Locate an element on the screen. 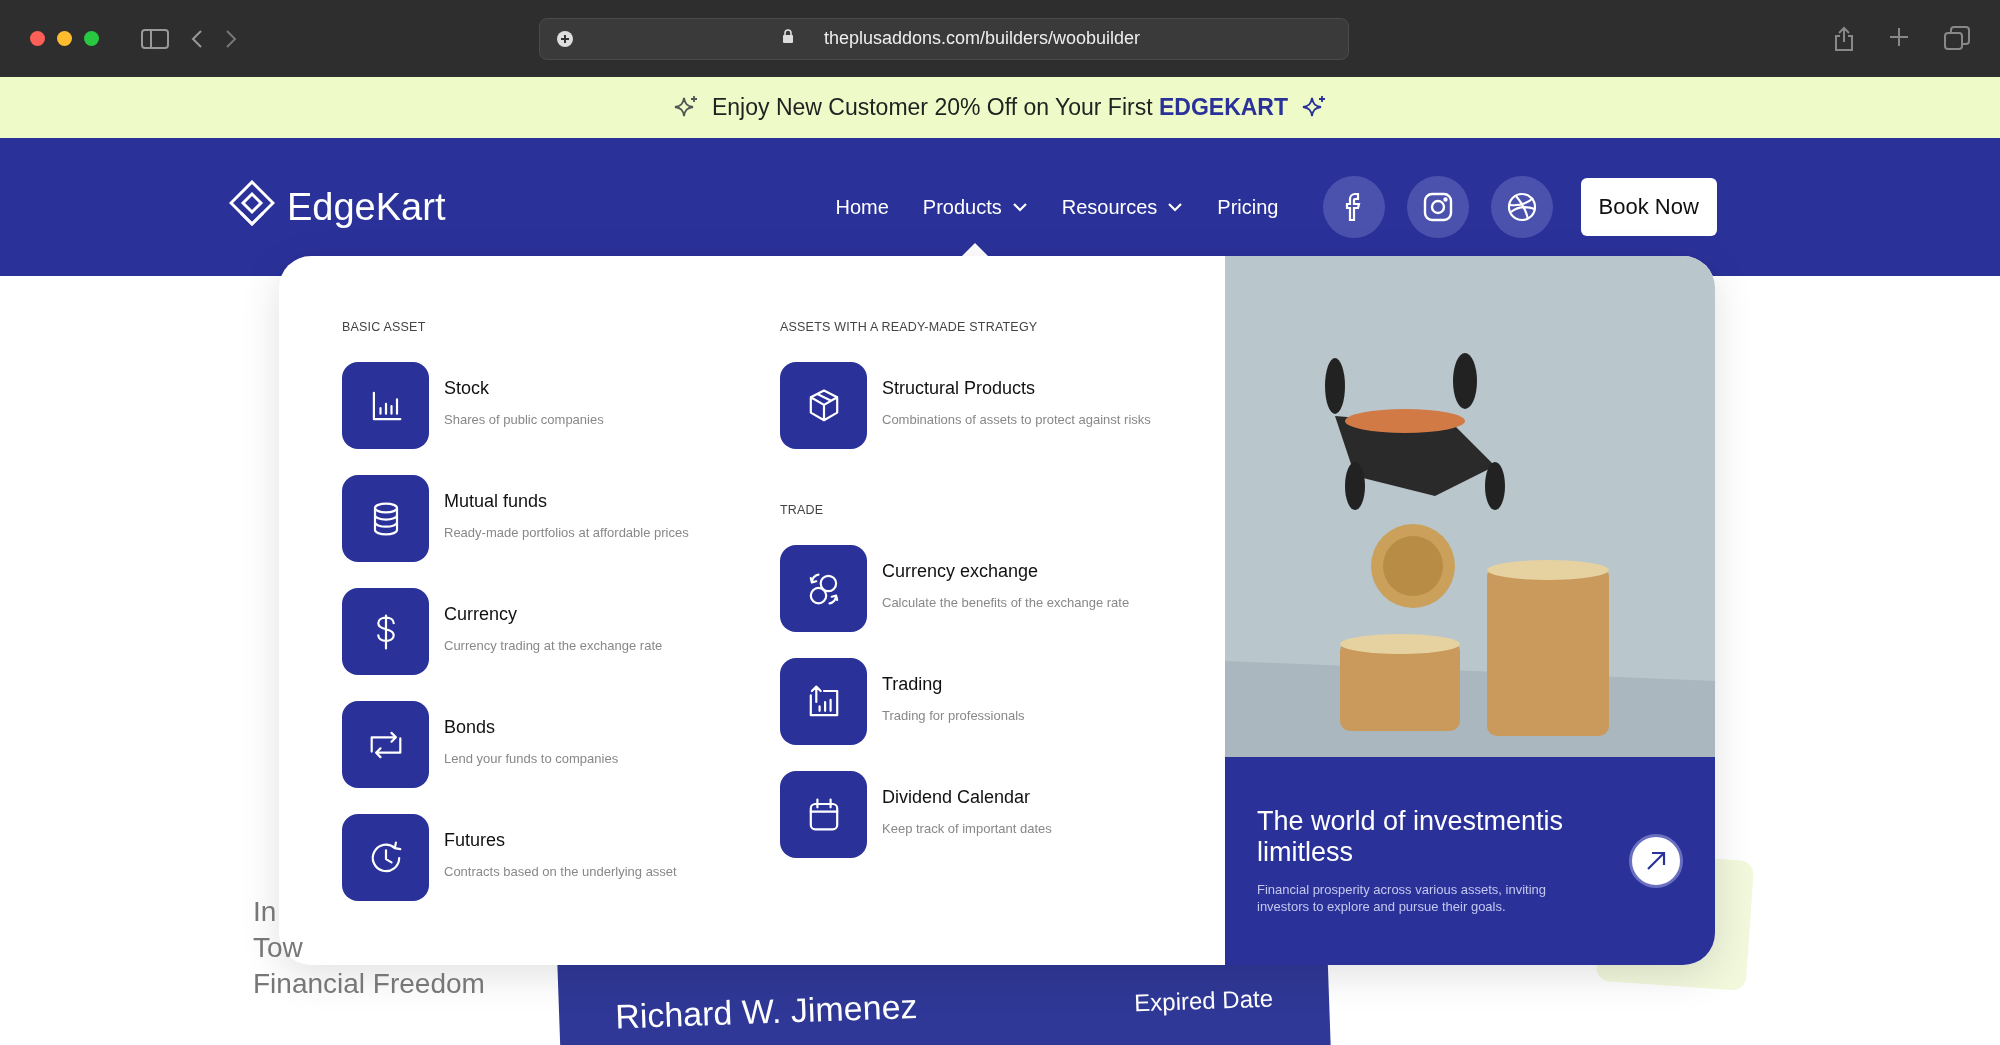 The image size is (2000, 1045). item-description: Currency trading at the exchange rate is located at coordinates (553, 646).